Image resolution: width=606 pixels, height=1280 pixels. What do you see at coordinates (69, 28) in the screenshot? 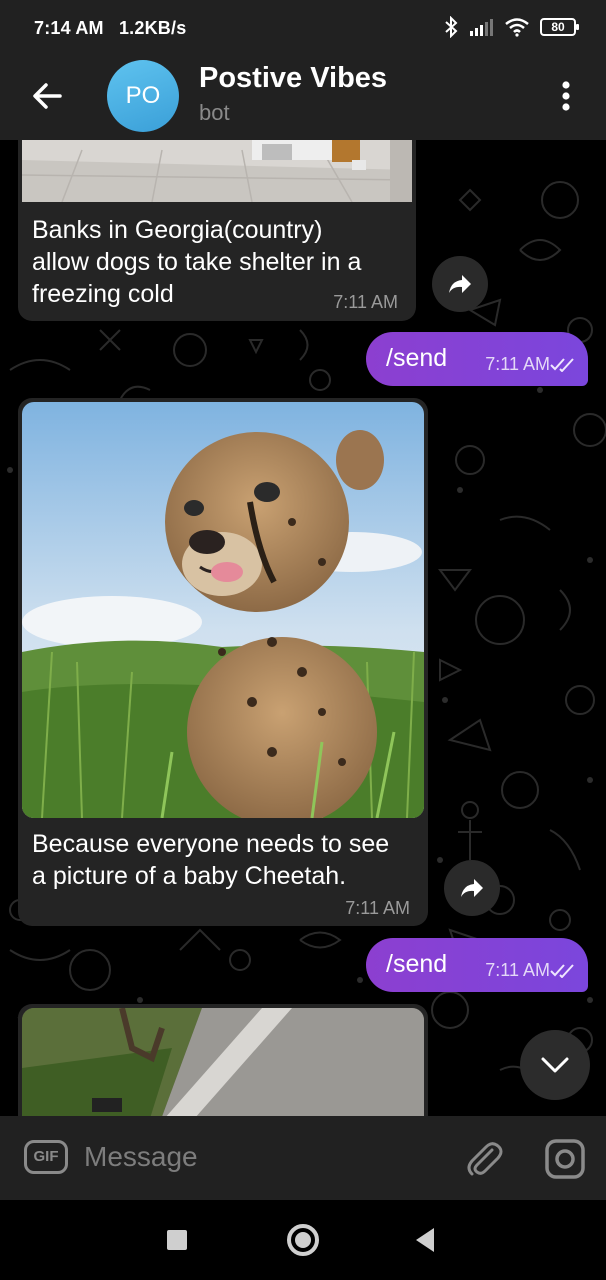
I see `status-time: 7:14 AM` at bounding box center [69, 28].